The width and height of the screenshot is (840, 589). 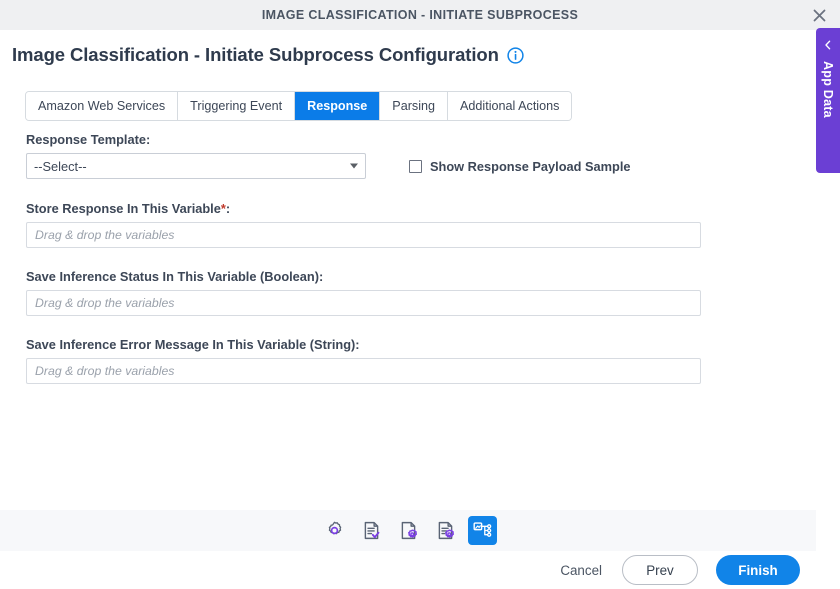 I want to click on store-response-label: Store Response In This Variable*:, so click(x=376, y=208).